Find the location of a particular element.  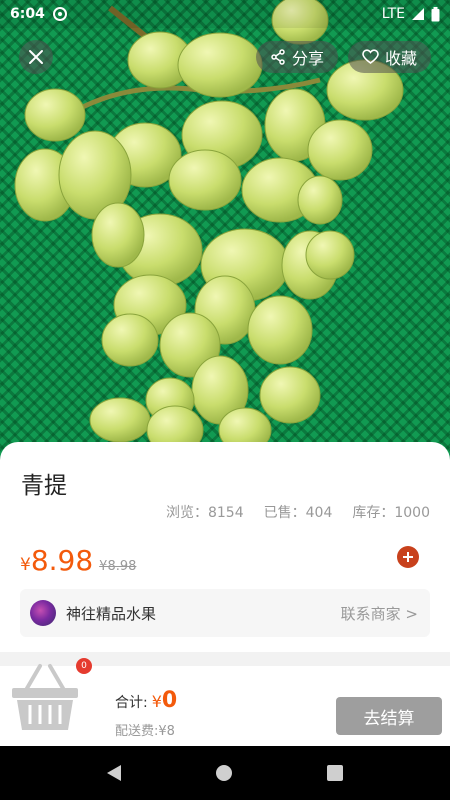

sold-count: 已售：404 is located at coordinates (298, 513).